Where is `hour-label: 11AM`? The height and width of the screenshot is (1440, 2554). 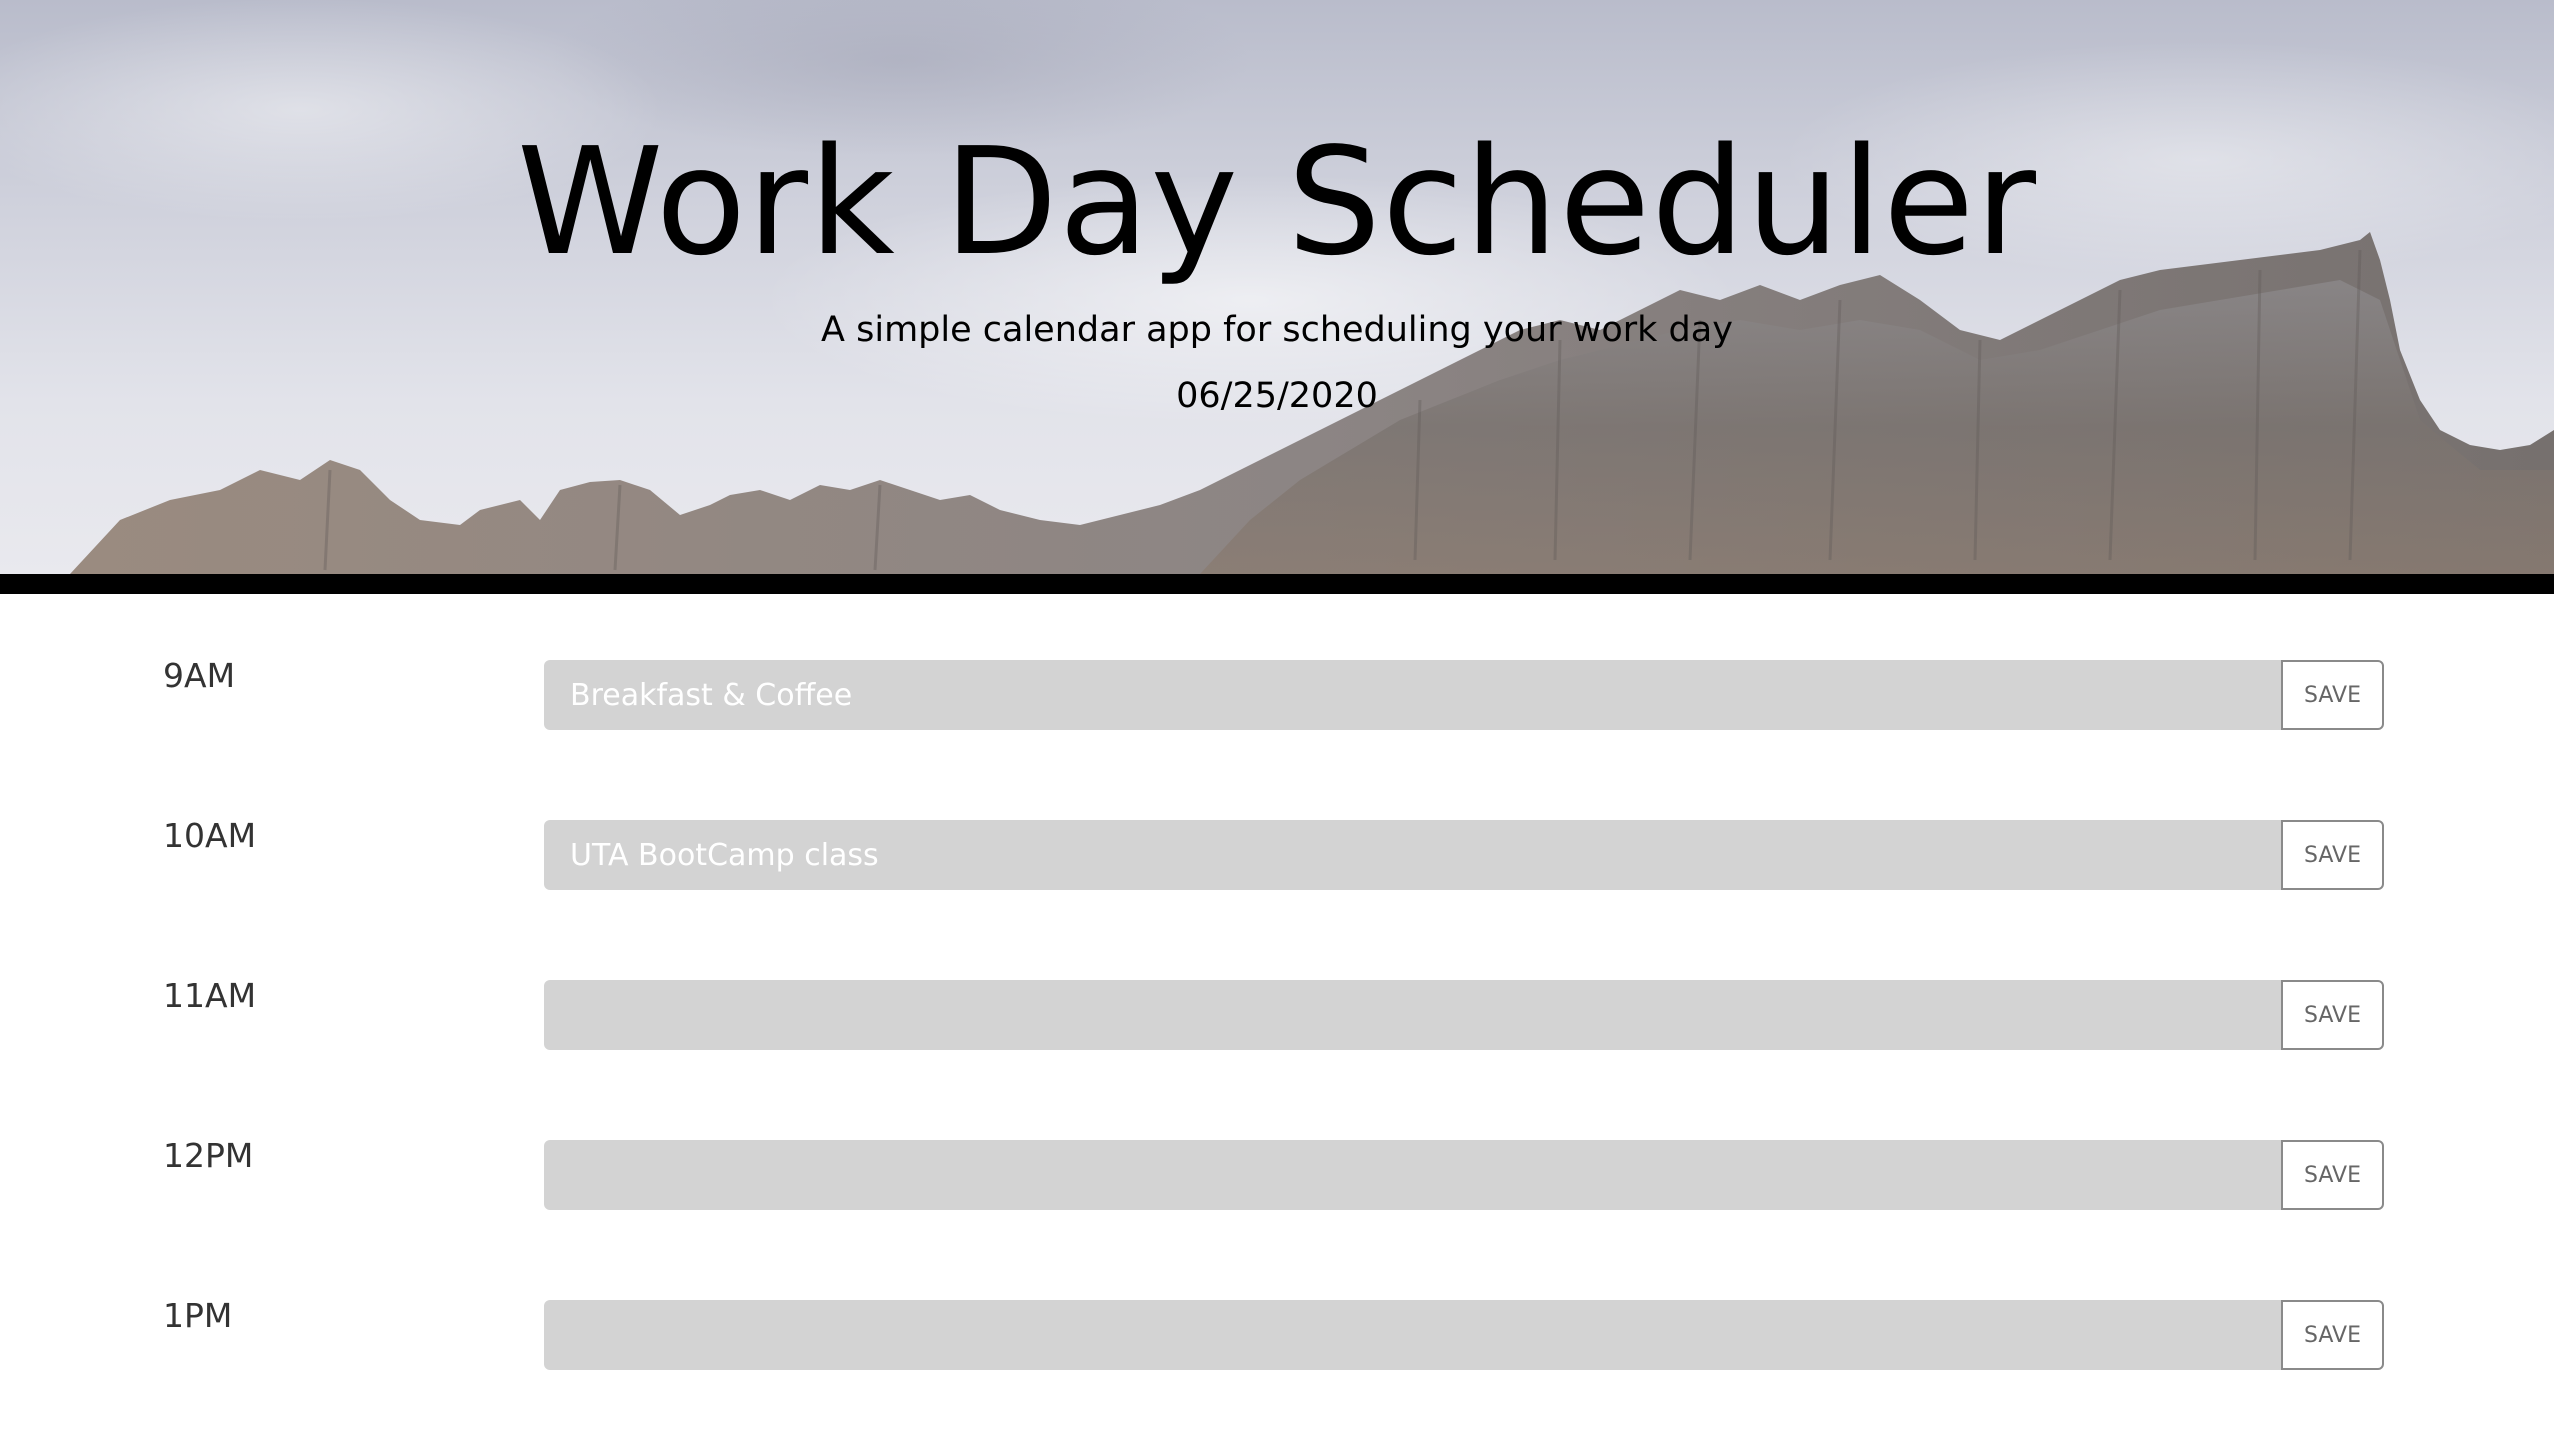 hour-label: 11AM is located at coordinates (210, 995).